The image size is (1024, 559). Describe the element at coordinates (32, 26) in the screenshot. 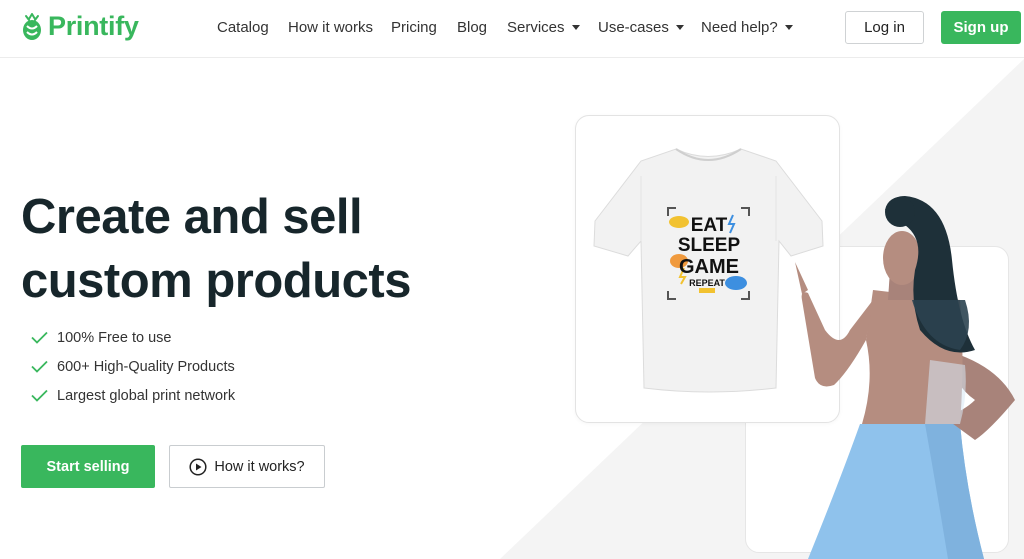

I see `printify-pineapple-icon` at that location.